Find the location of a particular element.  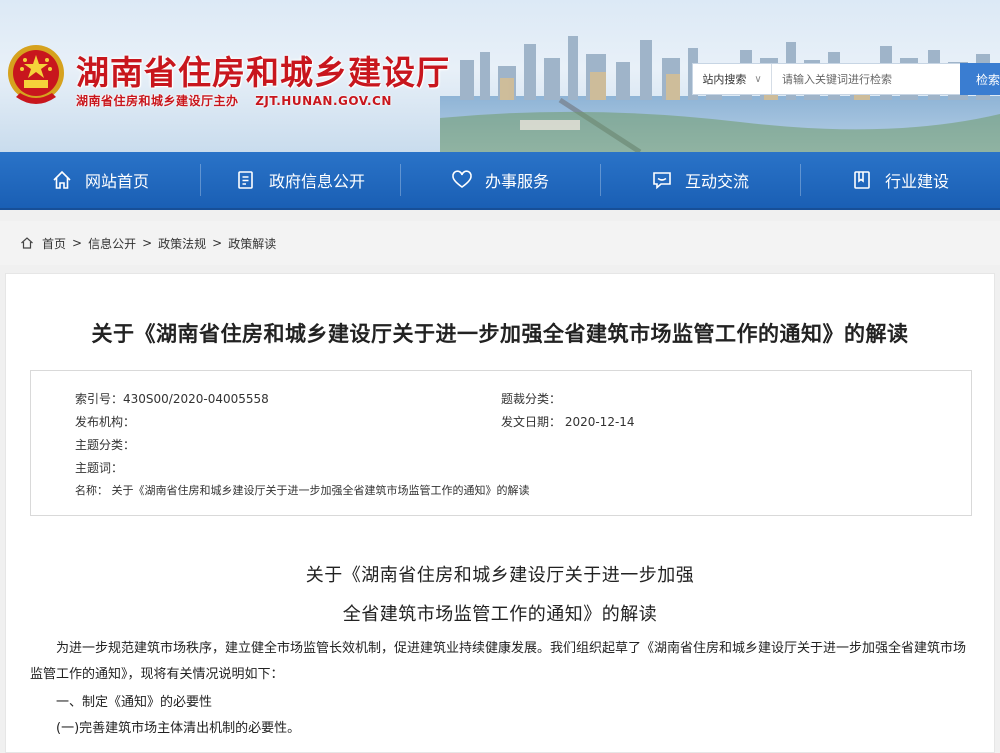

breadcrumb: 首页 > 信息公开 > 政策法规 > 政策解读 is located at coordinates (500, 243).